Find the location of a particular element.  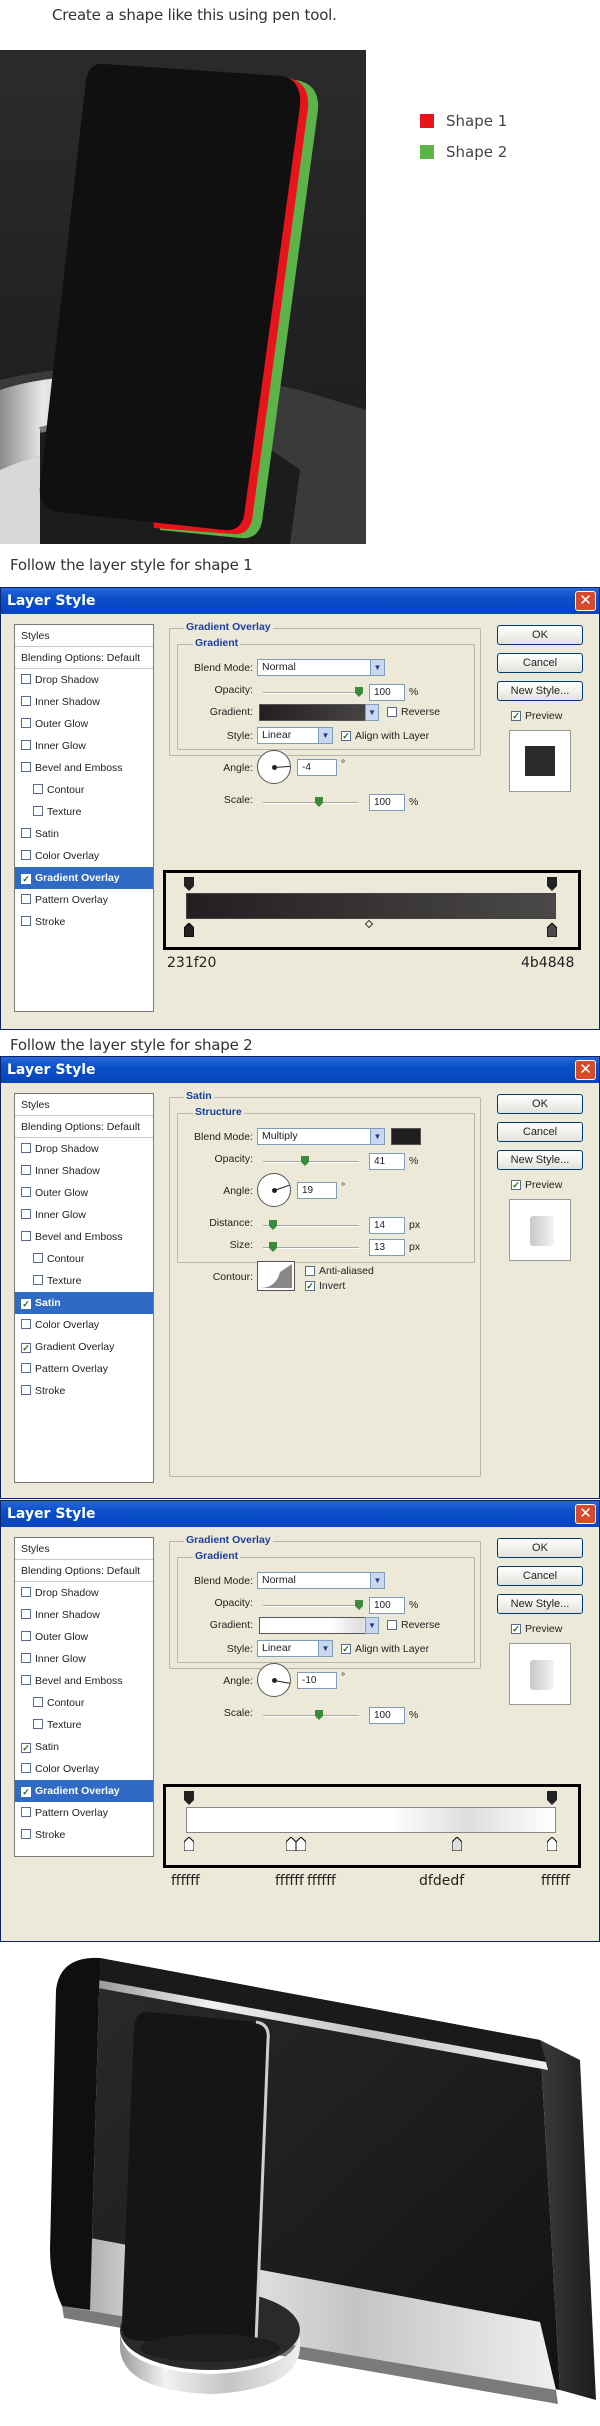

gradient-picker is located at coordinates (319, 712).